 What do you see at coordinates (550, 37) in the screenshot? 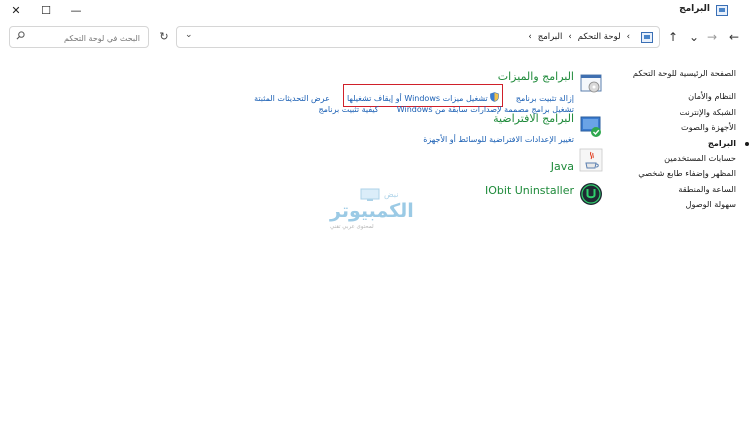
I see `breadcrumb-programs: البرامج` at bounding box center [550, 37].